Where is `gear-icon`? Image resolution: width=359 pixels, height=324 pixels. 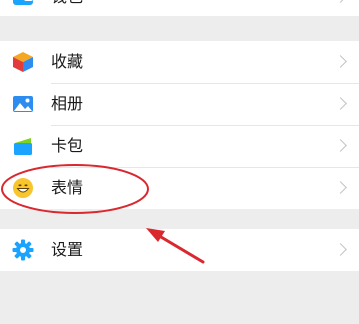
gear-icon is located at coordinates (23, 250).